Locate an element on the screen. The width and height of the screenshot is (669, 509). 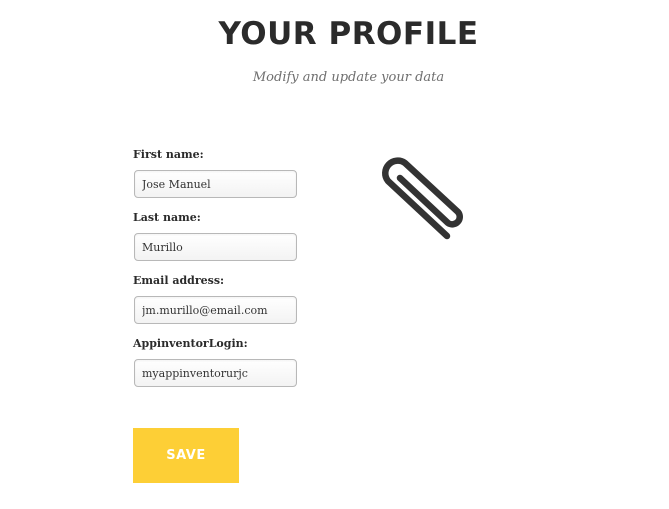
paperclip-icon is located at coordinates (422, 198).